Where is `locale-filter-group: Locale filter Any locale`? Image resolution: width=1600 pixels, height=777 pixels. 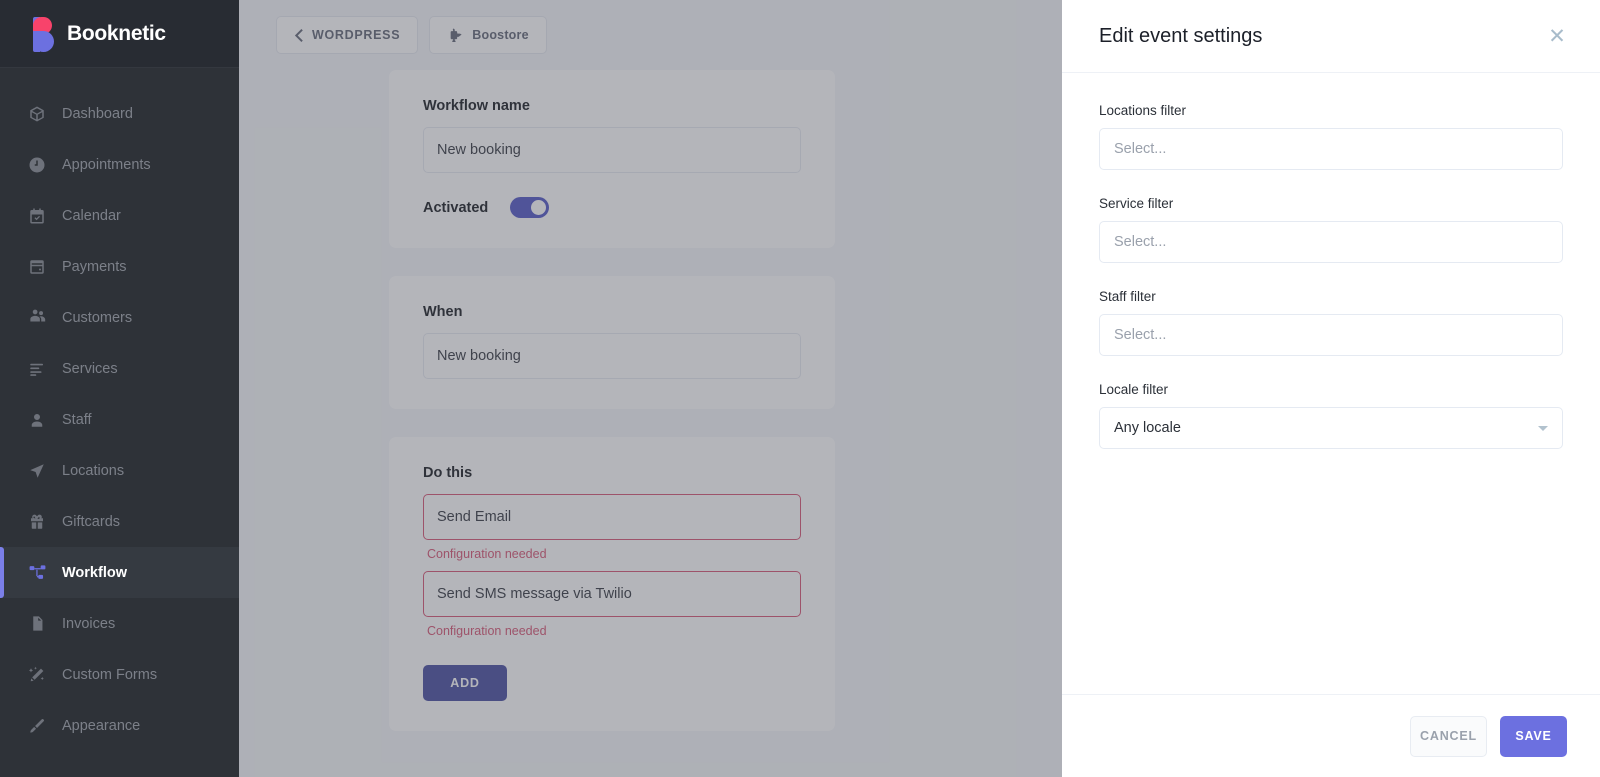 locale-filter-group: Locale filter Any locale is located at coordinates (1331, 415).